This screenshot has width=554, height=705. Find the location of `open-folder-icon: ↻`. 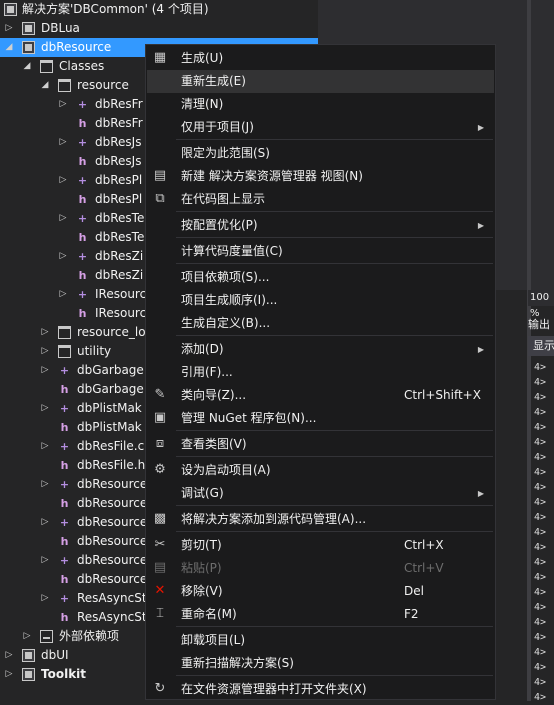

open-folder-icon: ↻ is located at coordinates (160, 688).